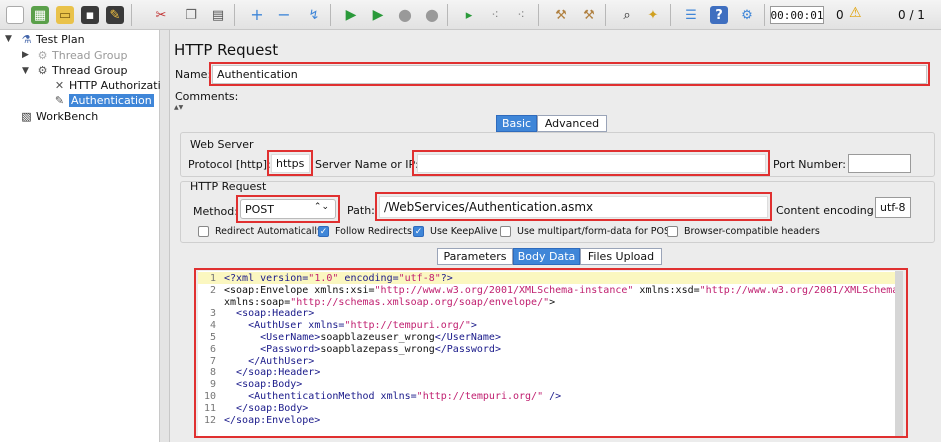 The width and height of the screenshot is (941, 442). I want to click on reset-search-icon: ✦, so click(653, 15).